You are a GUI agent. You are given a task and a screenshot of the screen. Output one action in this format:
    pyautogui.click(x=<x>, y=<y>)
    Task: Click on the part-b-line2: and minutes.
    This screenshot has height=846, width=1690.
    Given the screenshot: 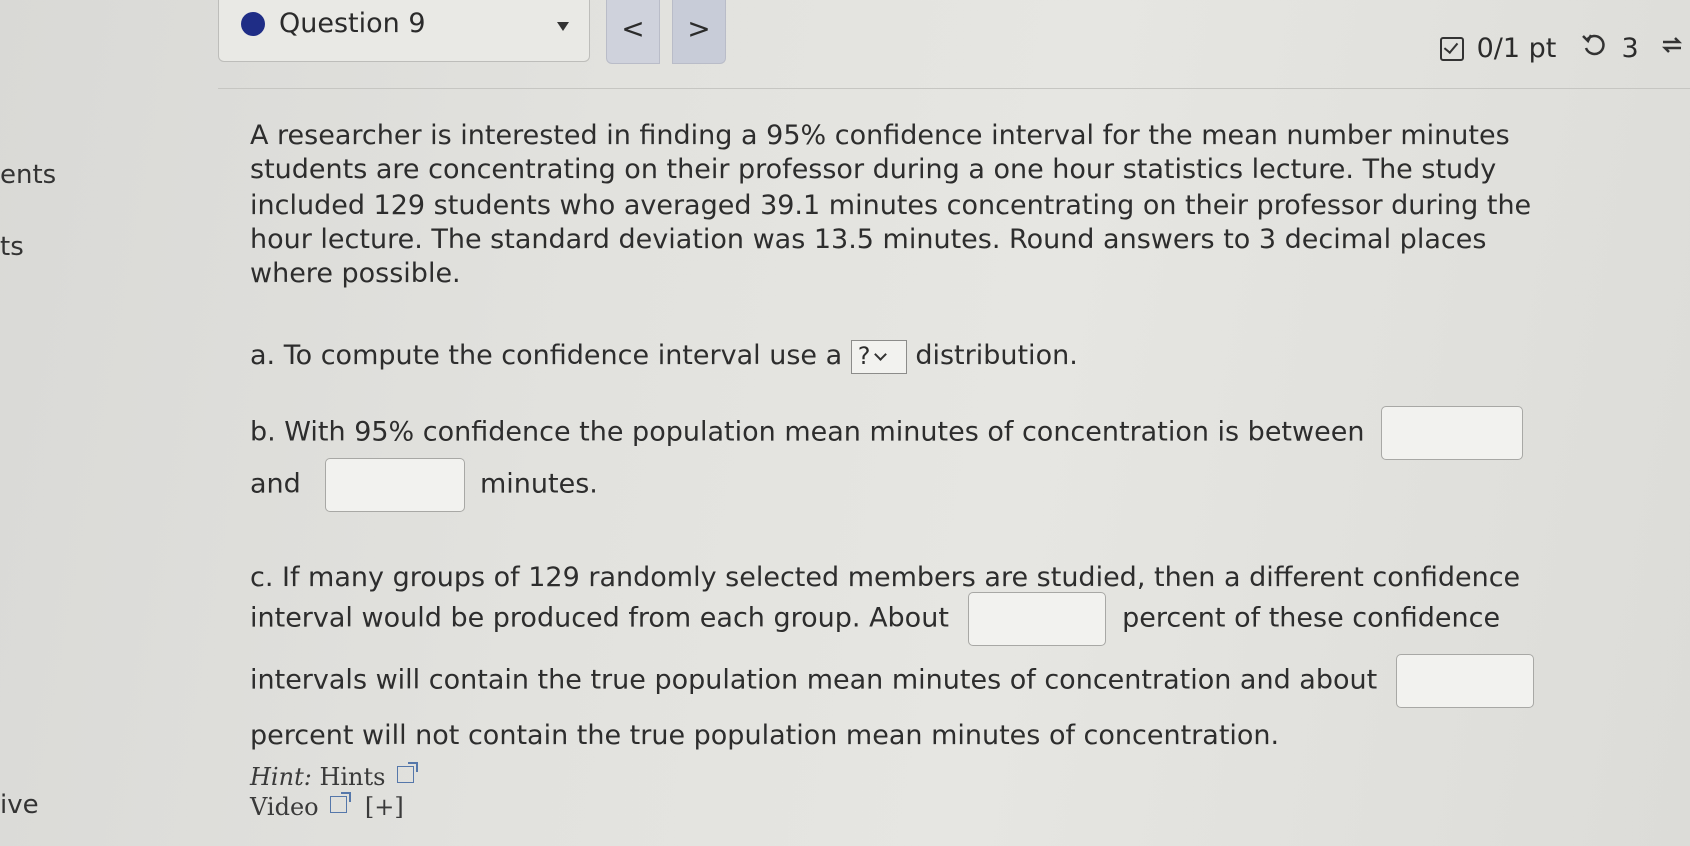 What is the action you would take?
    pyautogui.click(x=424, y=485)
    